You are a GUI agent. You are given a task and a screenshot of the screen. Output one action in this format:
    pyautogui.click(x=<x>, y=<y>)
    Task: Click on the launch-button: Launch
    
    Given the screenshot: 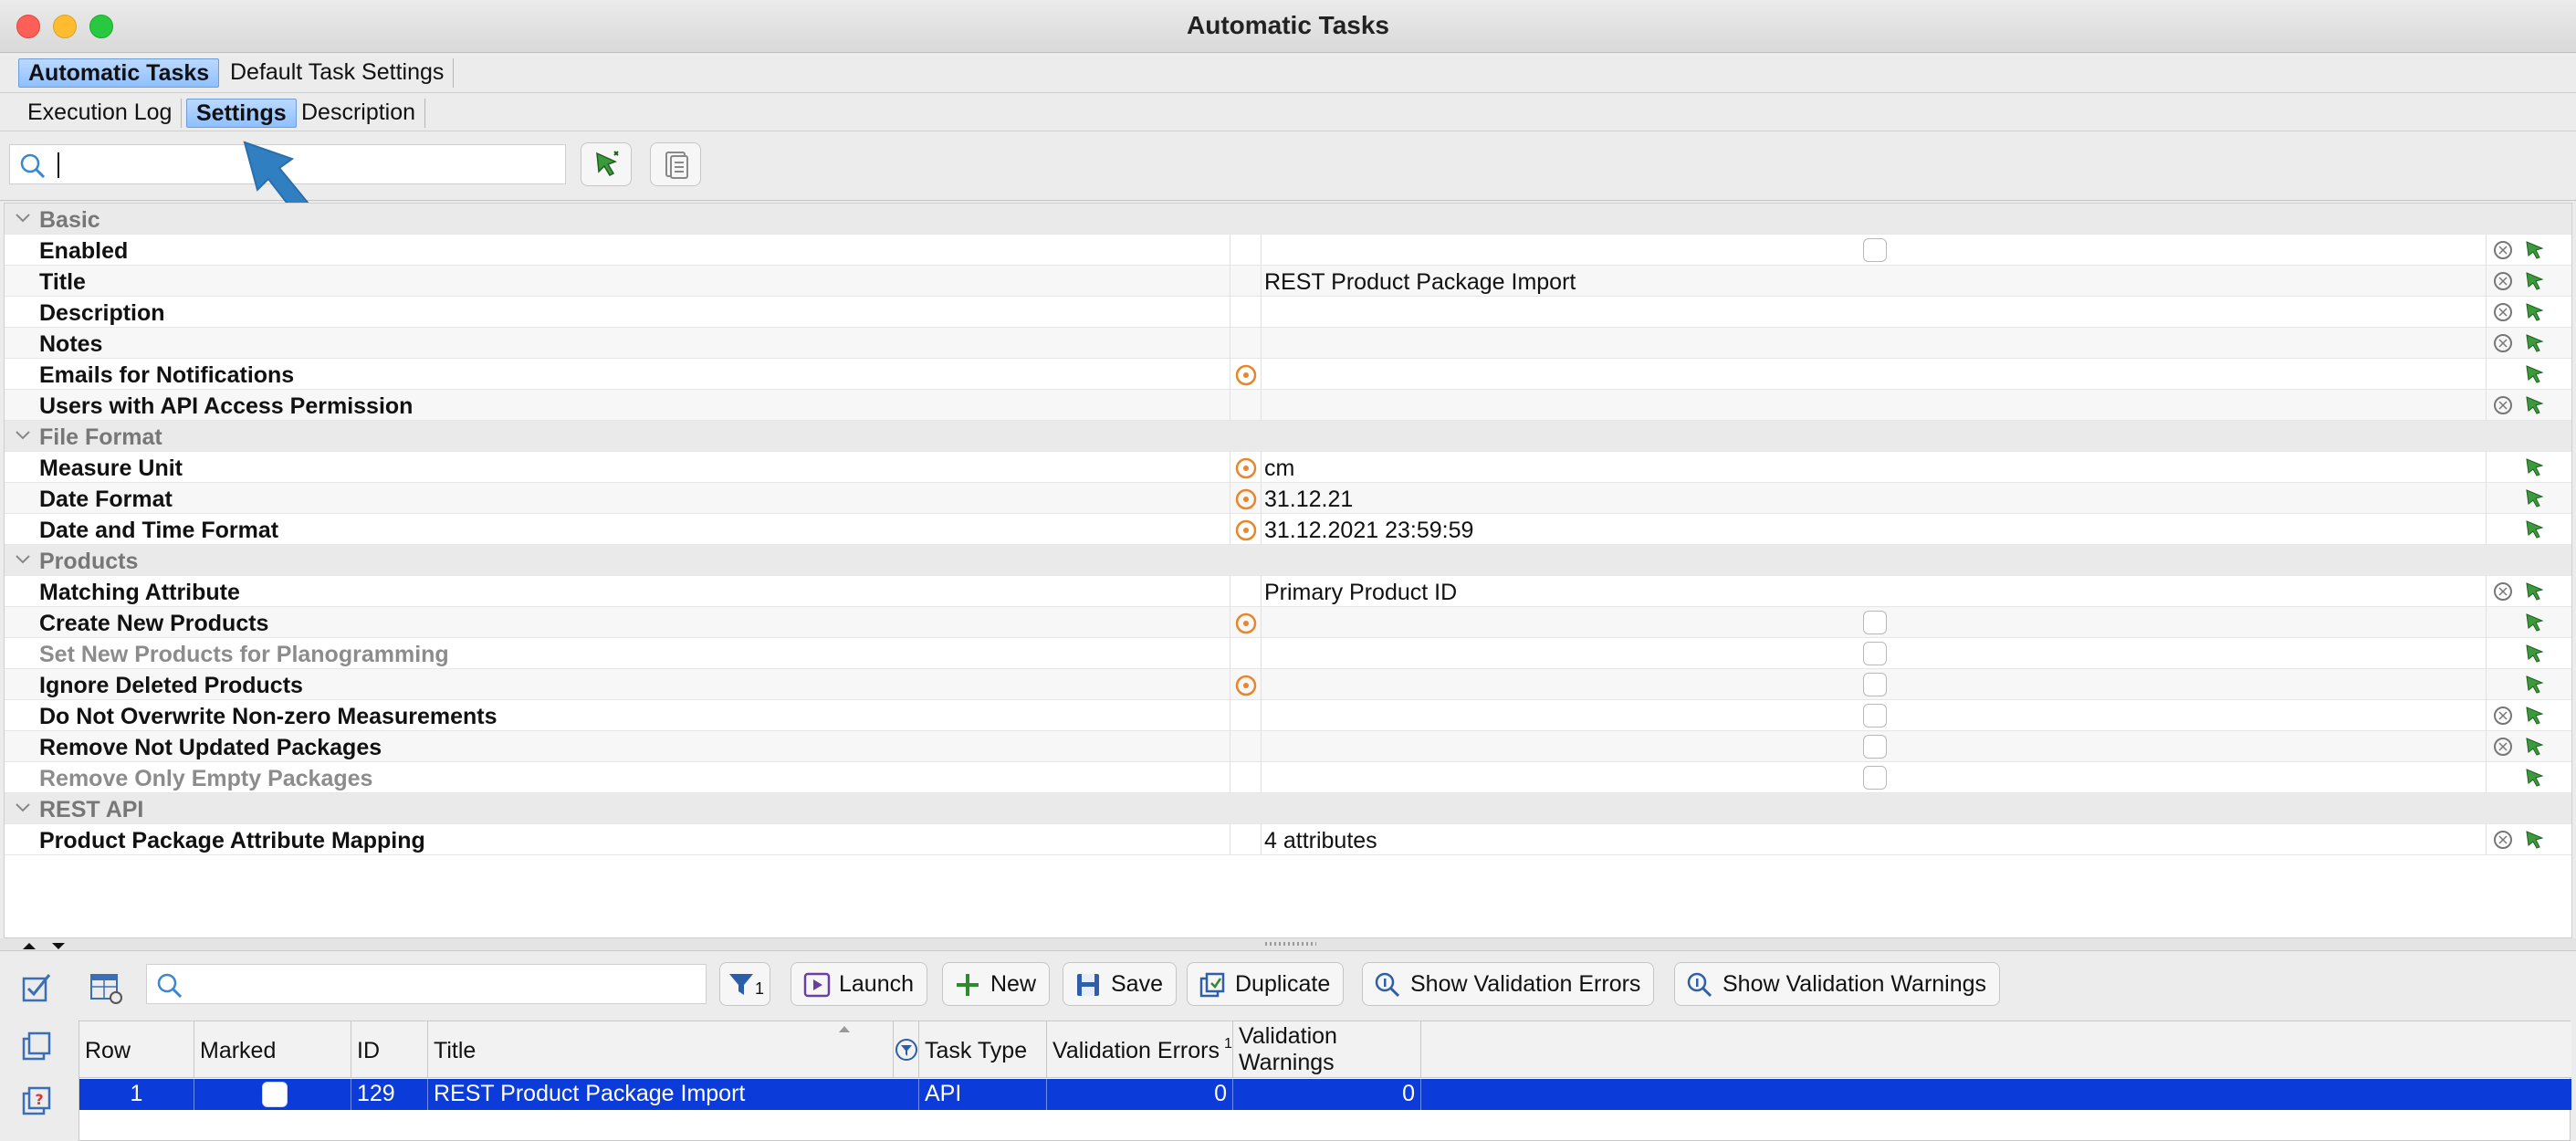 What is the action you would take?
    pyautogui.click(x=860, y=984)
    